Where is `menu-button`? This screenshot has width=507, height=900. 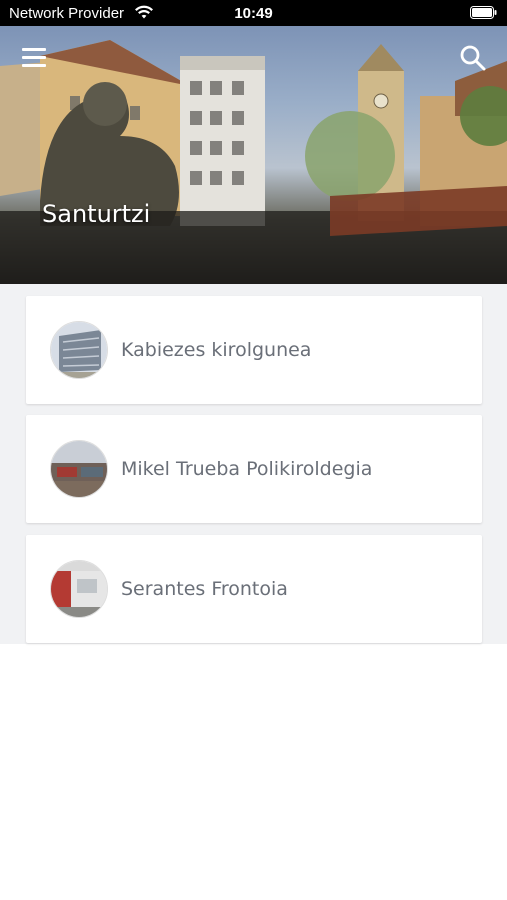
menu-button is located at coordinates (35, 59).